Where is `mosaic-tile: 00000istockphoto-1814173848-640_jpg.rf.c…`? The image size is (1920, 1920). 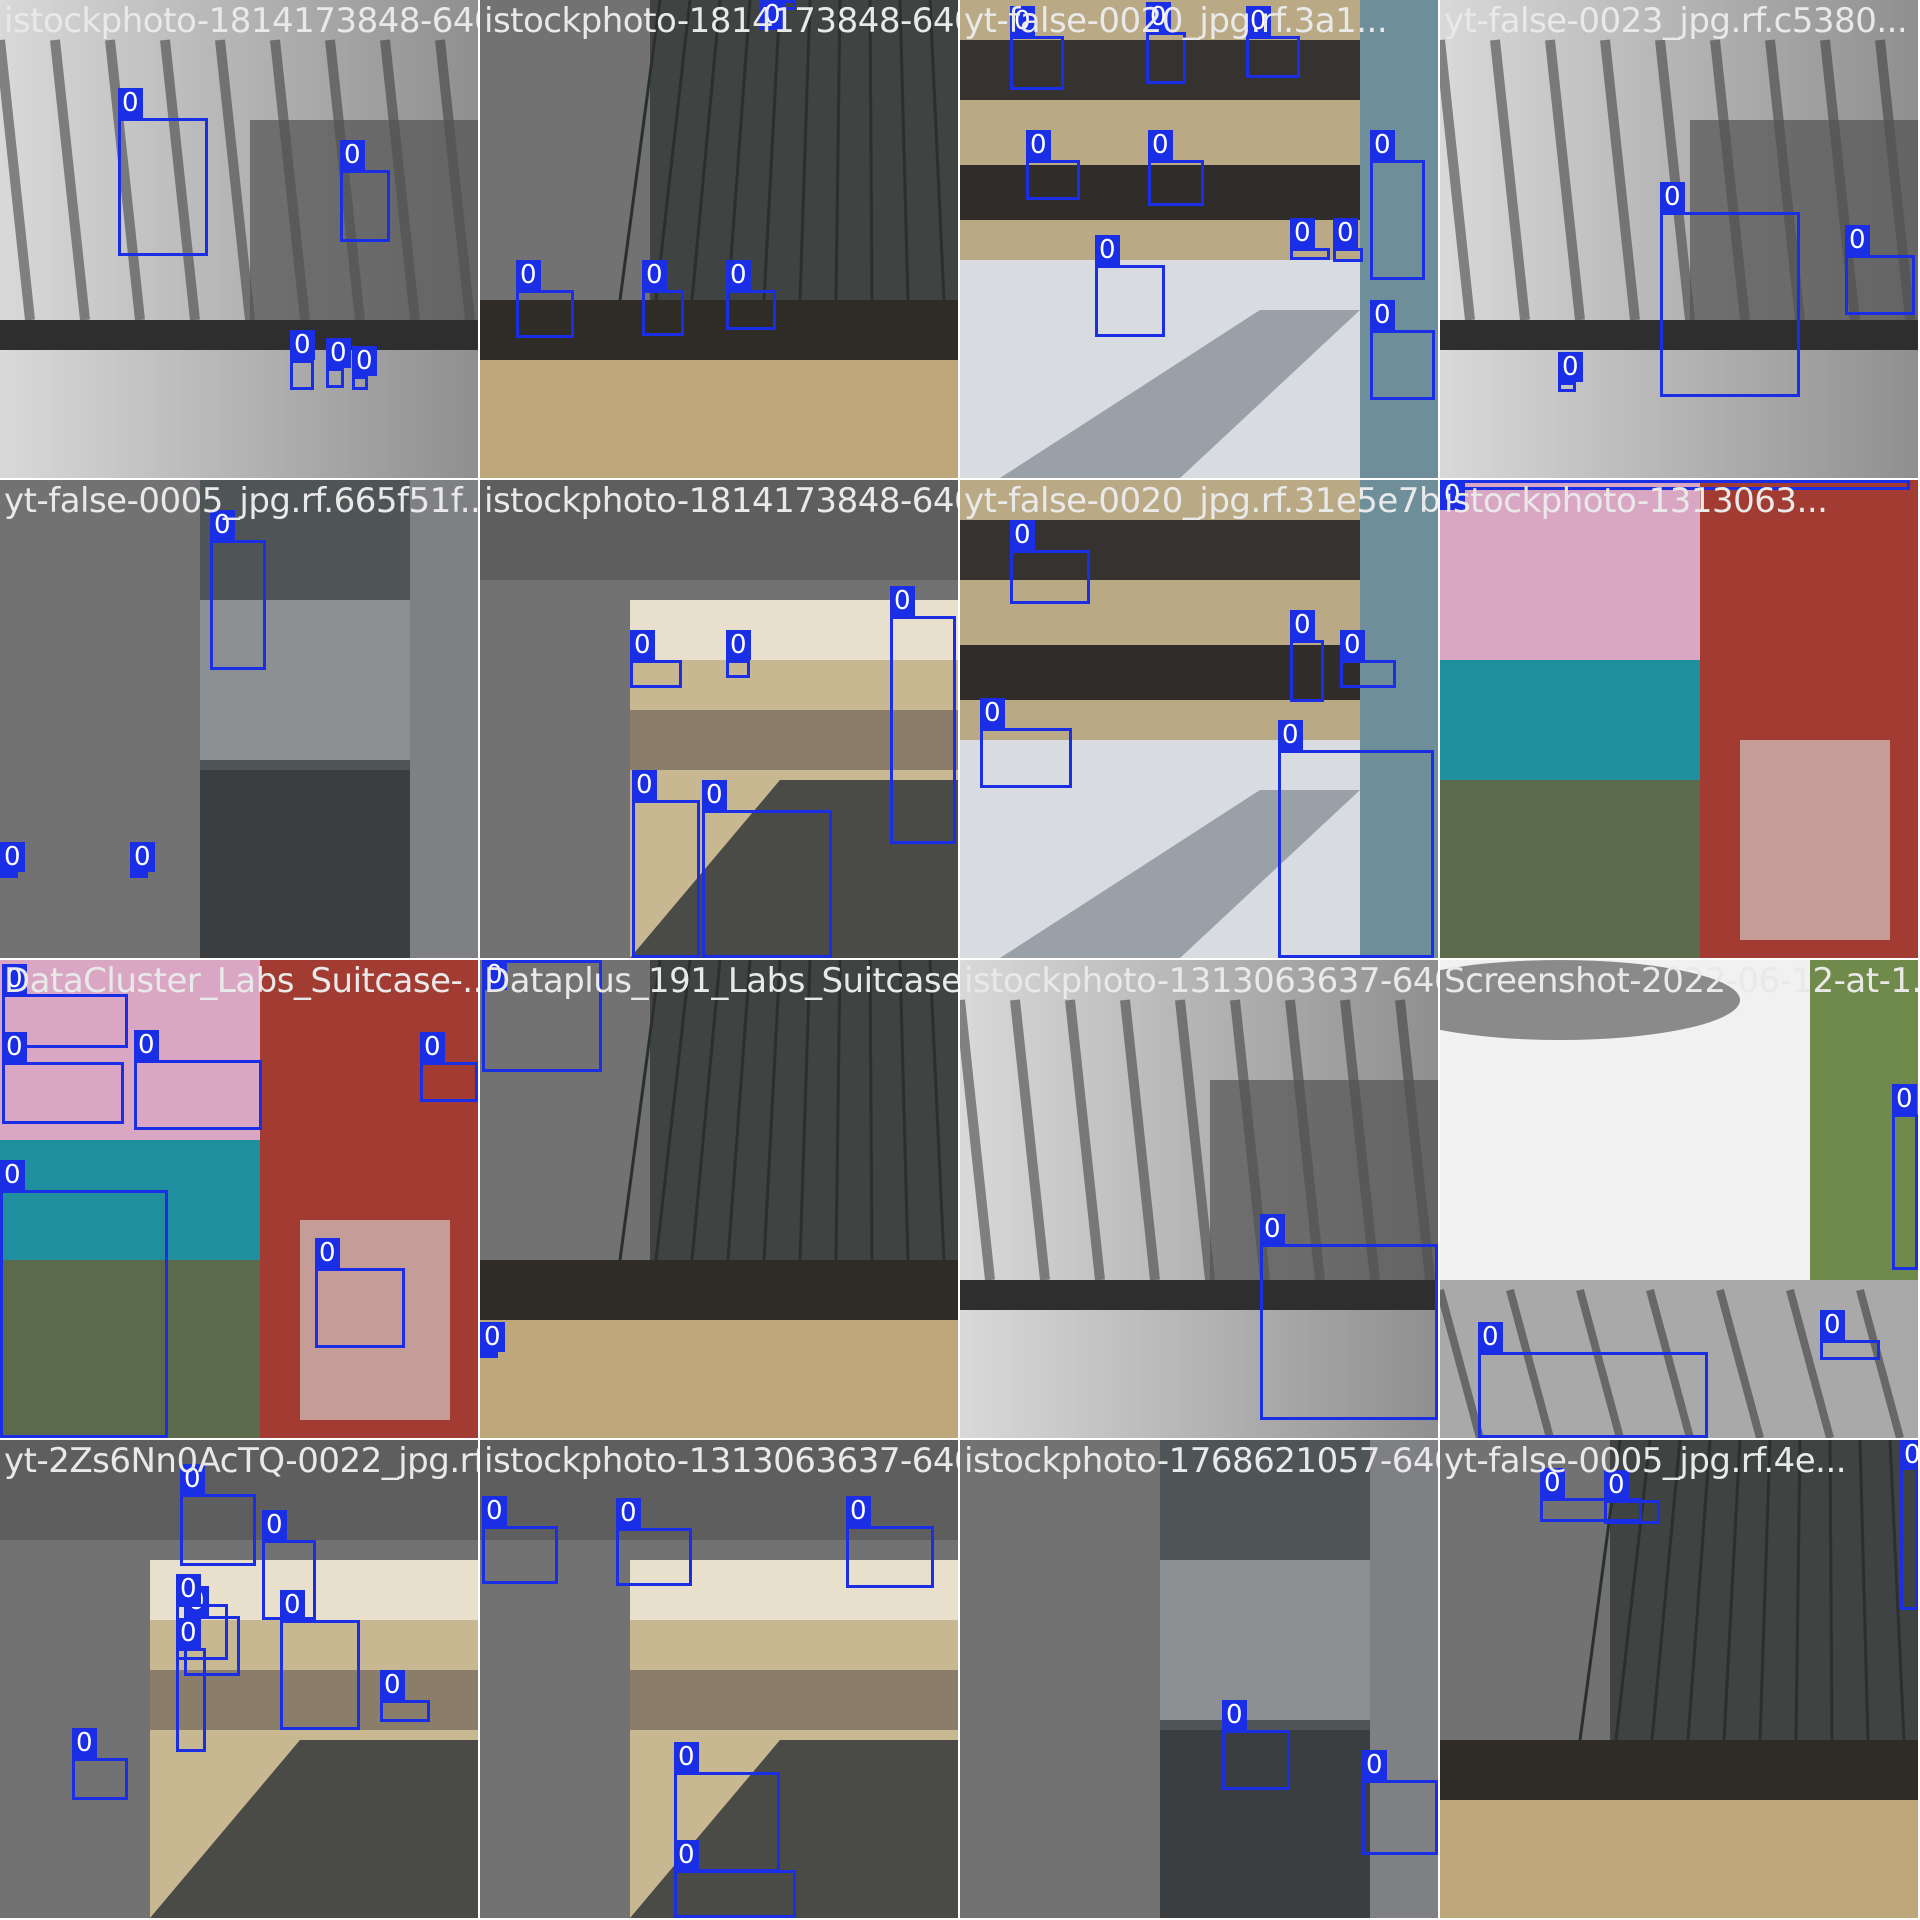
mosaic-tile: 00000istockphoto-1814173848-640_jpg.rf.c… is located at coordinates (239, 239).